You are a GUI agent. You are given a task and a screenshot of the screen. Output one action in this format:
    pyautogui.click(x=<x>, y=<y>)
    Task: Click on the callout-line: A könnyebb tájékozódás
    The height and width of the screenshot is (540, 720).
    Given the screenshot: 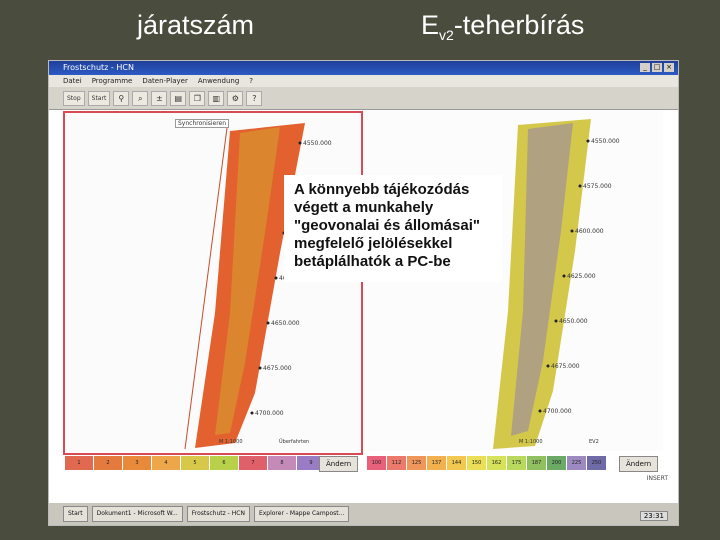 What is the action you would take?
    pyautogui.click(x=382, y=189)
    